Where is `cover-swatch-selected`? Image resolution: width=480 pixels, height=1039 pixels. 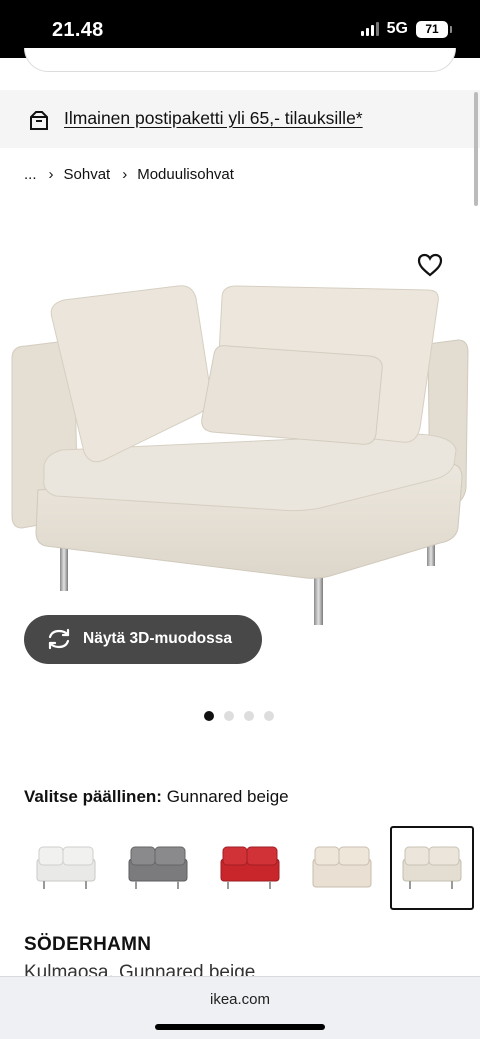
cover-swatch-selected is located at coordinates (432, 868).